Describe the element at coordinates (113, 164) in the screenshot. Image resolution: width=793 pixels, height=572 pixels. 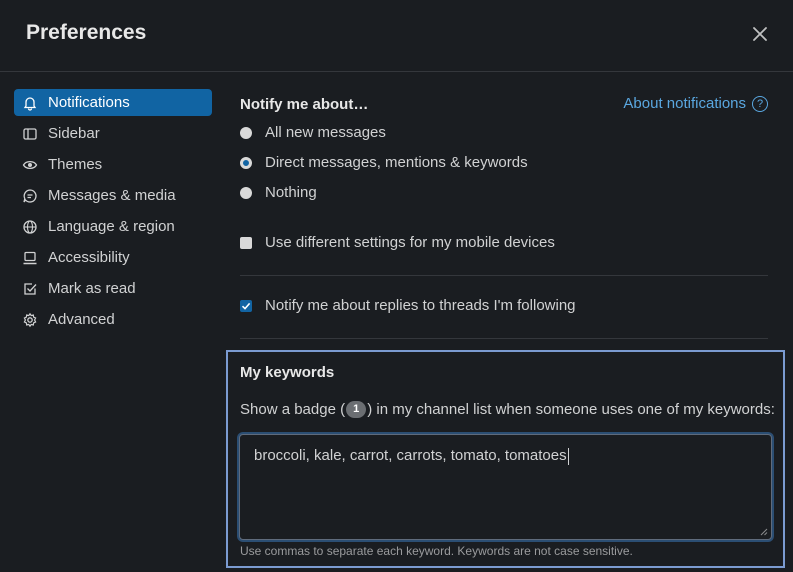
I see `sidebar-item-themes: Themes` at that location.